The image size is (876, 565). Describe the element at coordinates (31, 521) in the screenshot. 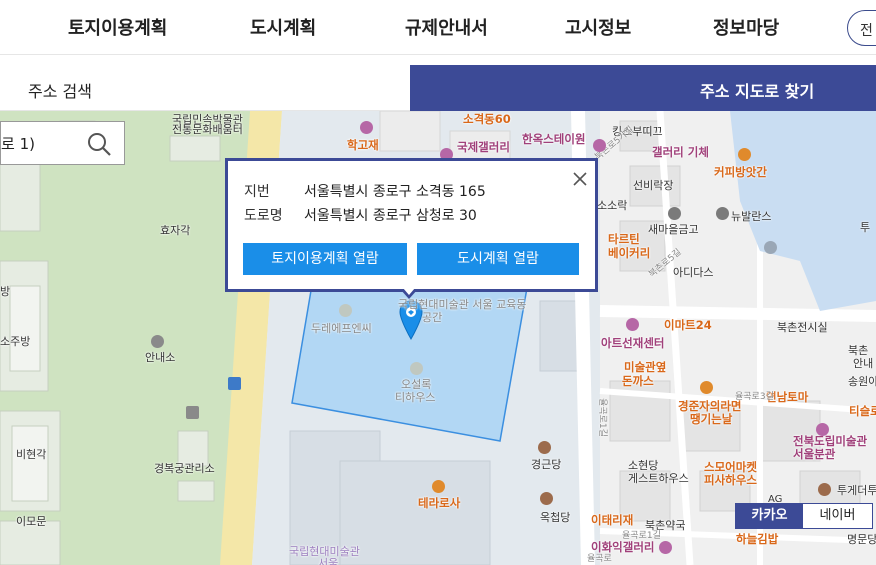

I see `map-label: 이모문` at that location.